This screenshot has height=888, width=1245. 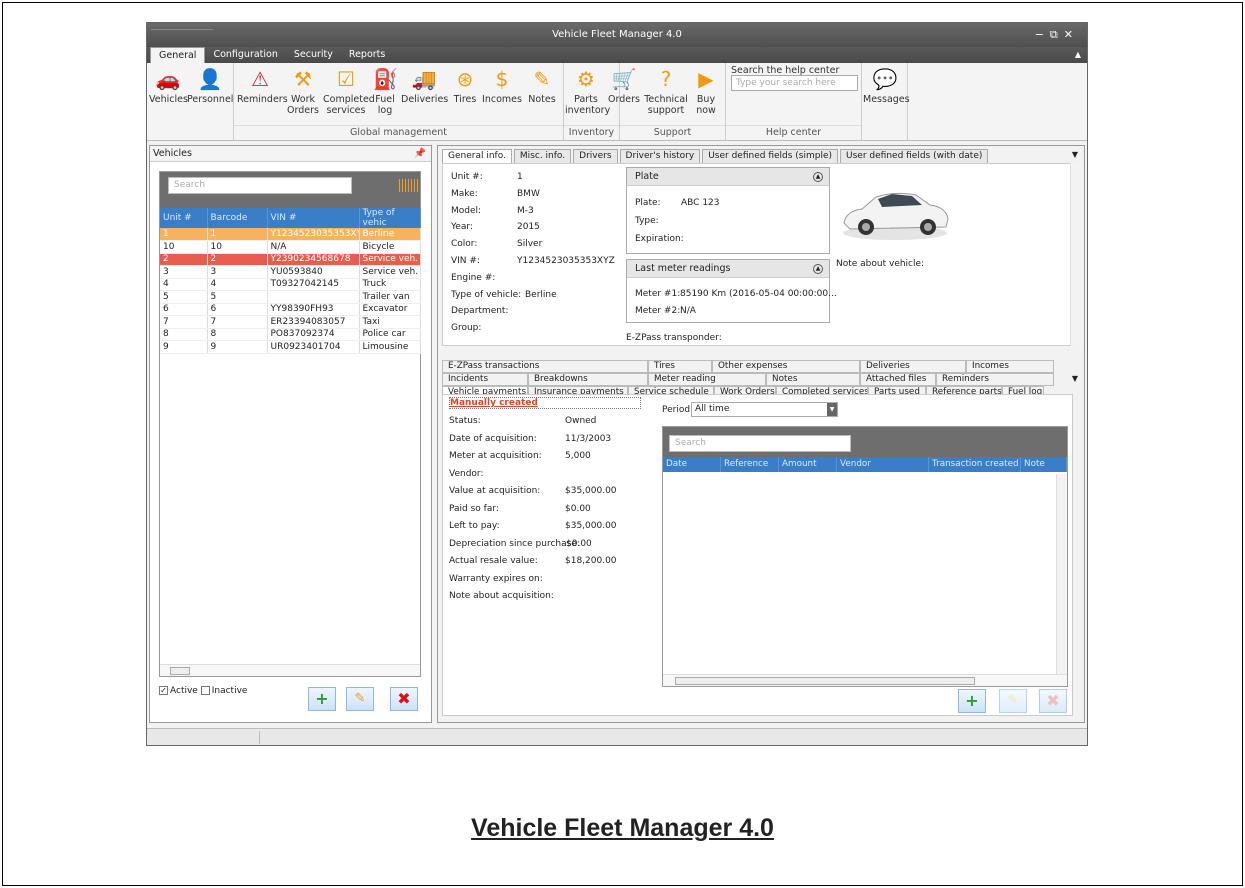 What do you see at coordinates (1075, 154) in the screenshot?
I see `tabs-dropdown-icon: ▼` at bounding box center [1075, 154].